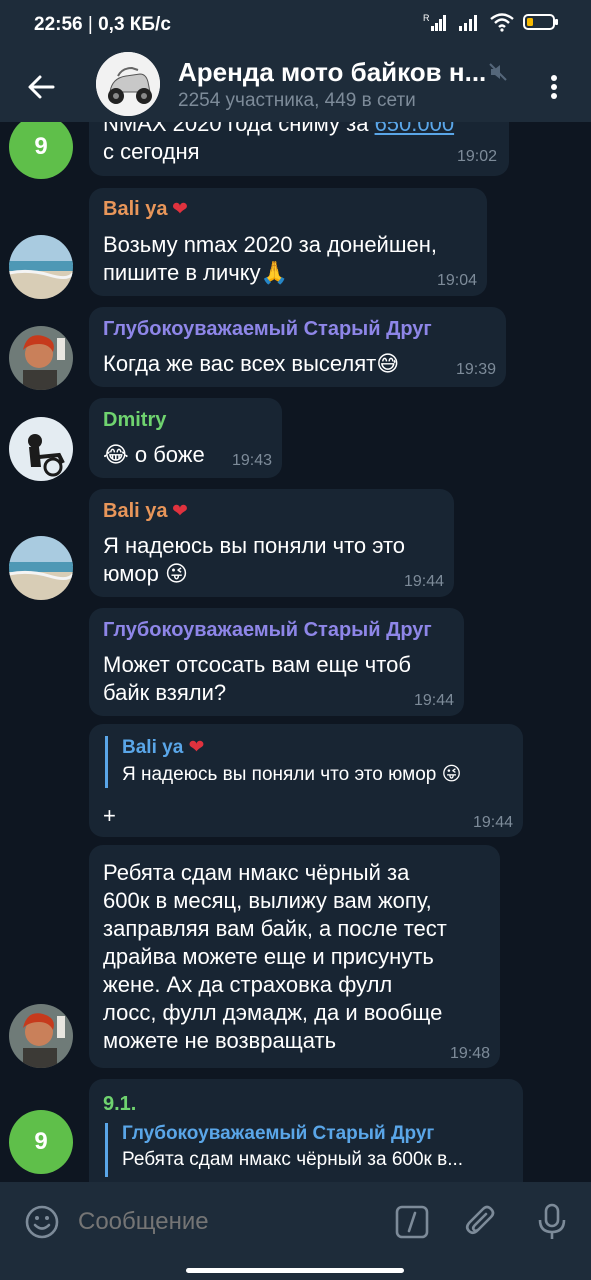  Describe the element at coordinates (476, 156) in the screenshot. I see `message-time: 19:02` at that location.